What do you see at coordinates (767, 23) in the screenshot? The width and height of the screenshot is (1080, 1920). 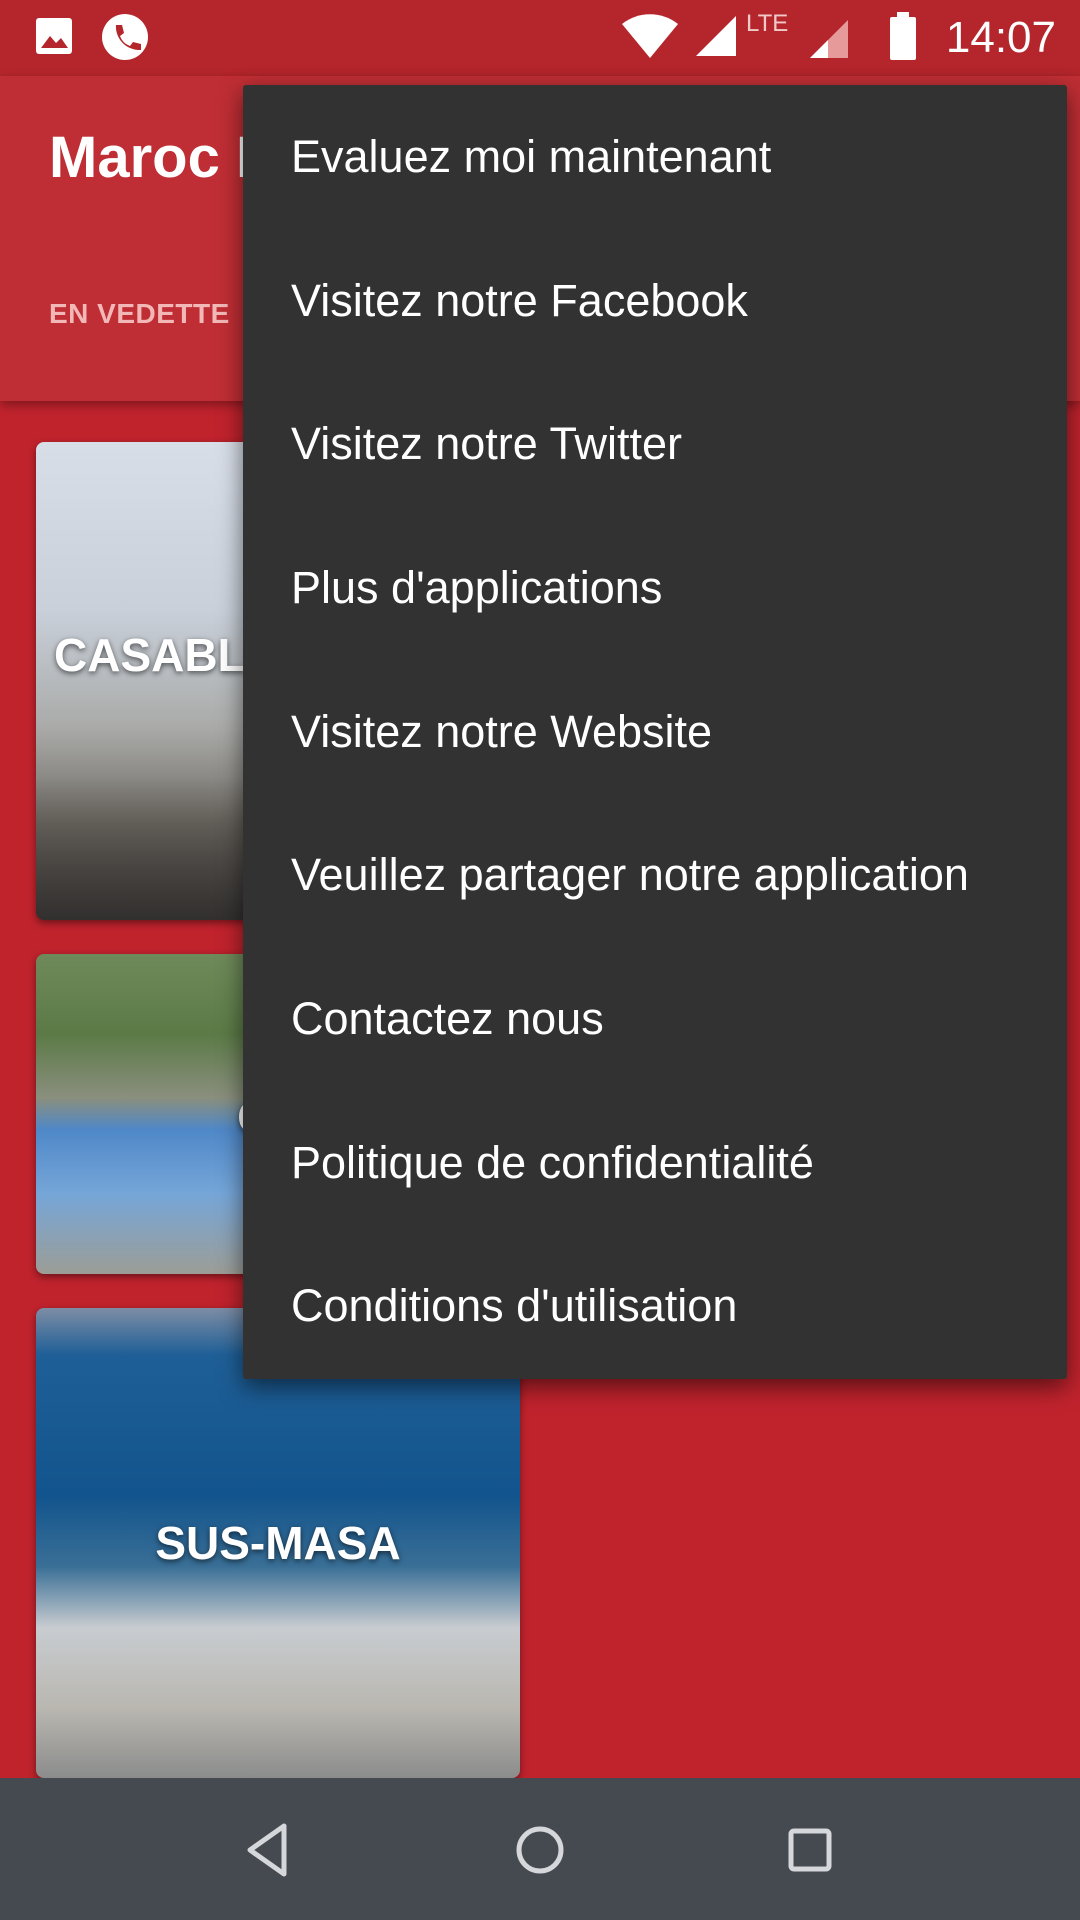 I see `network-type-label: LTE` at bounding box center [767, 23].